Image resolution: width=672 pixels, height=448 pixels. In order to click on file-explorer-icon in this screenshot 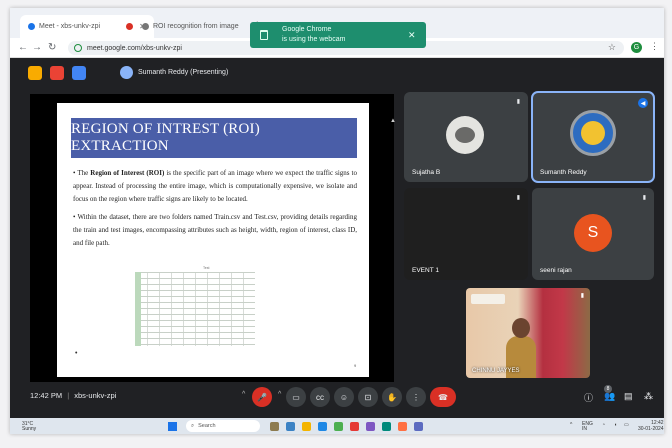, I will do `click(306, 426)`.